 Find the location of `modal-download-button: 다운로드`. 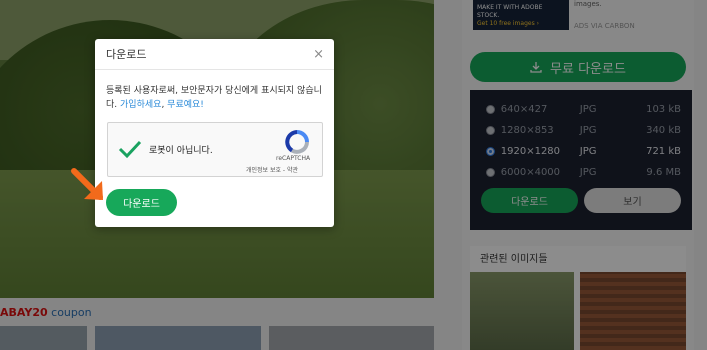

modal-download-button: 다운로드 is located at coordinates (141, 202).